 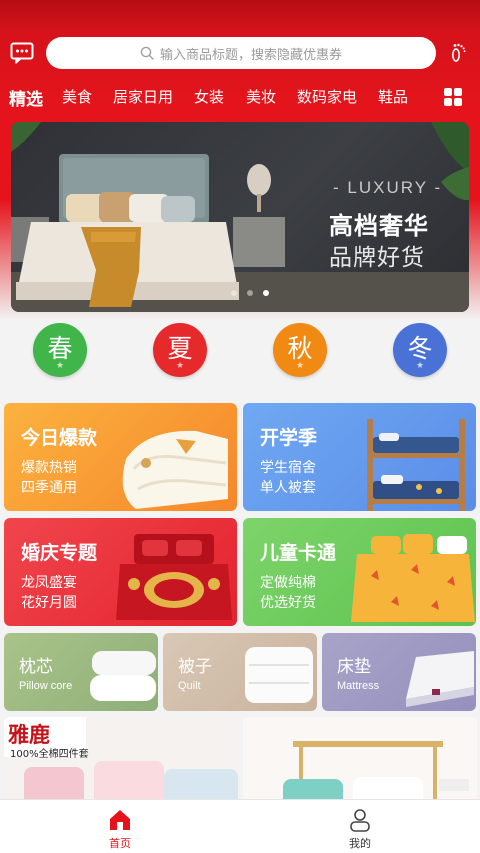 I want to click on pagination-dot-active, so click(x=266, y=293).